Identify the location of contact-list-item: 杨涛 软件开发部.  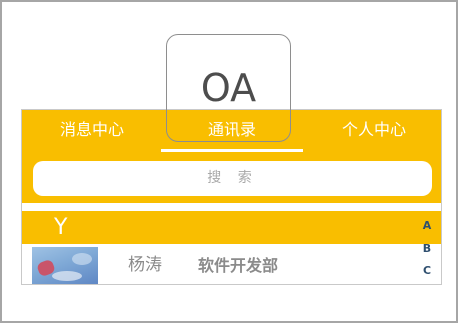
(231, 264).